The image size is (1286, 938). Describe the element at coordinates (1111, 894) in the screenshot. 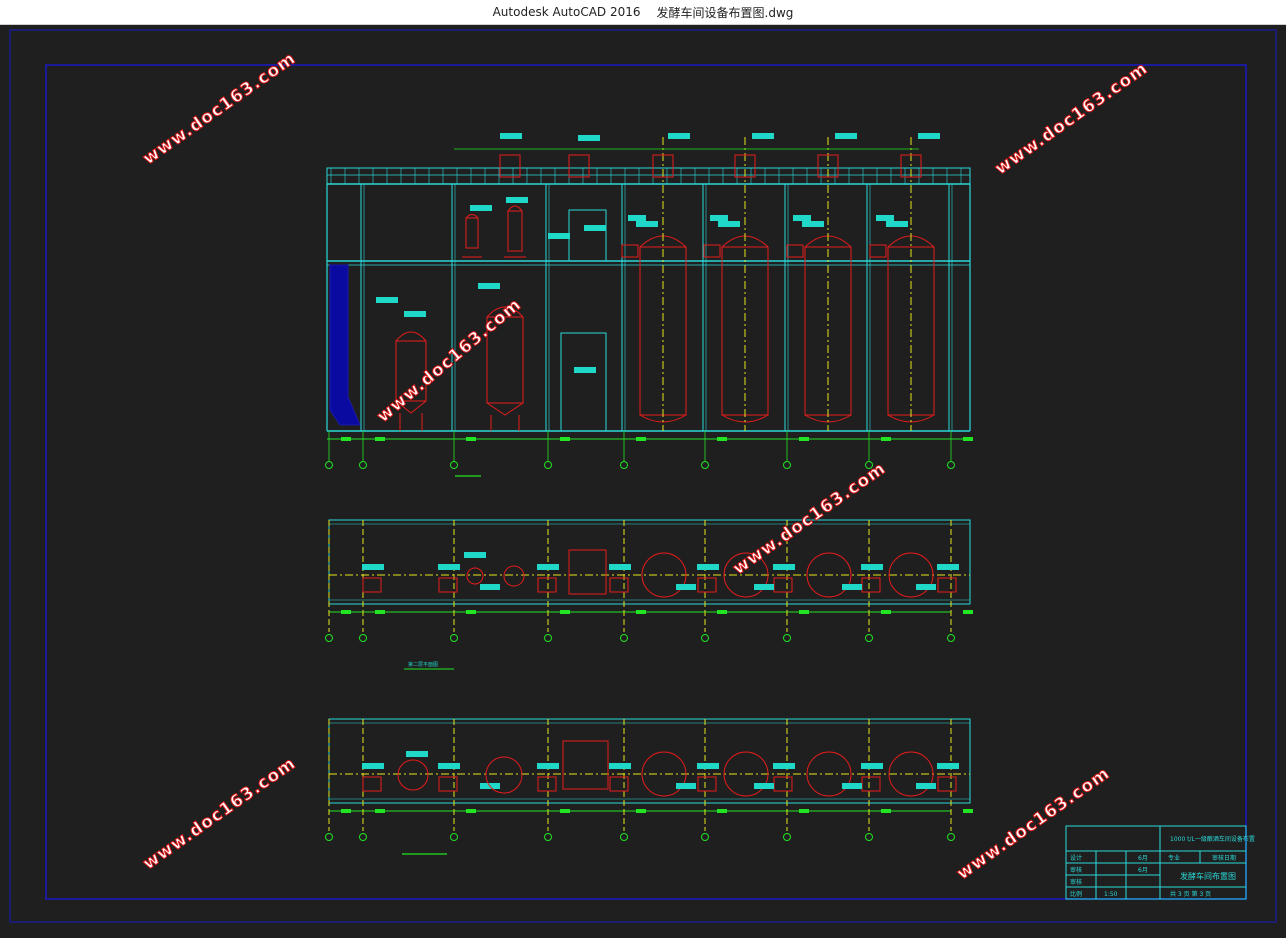

I see `tb-scale: 1:50` at that location.